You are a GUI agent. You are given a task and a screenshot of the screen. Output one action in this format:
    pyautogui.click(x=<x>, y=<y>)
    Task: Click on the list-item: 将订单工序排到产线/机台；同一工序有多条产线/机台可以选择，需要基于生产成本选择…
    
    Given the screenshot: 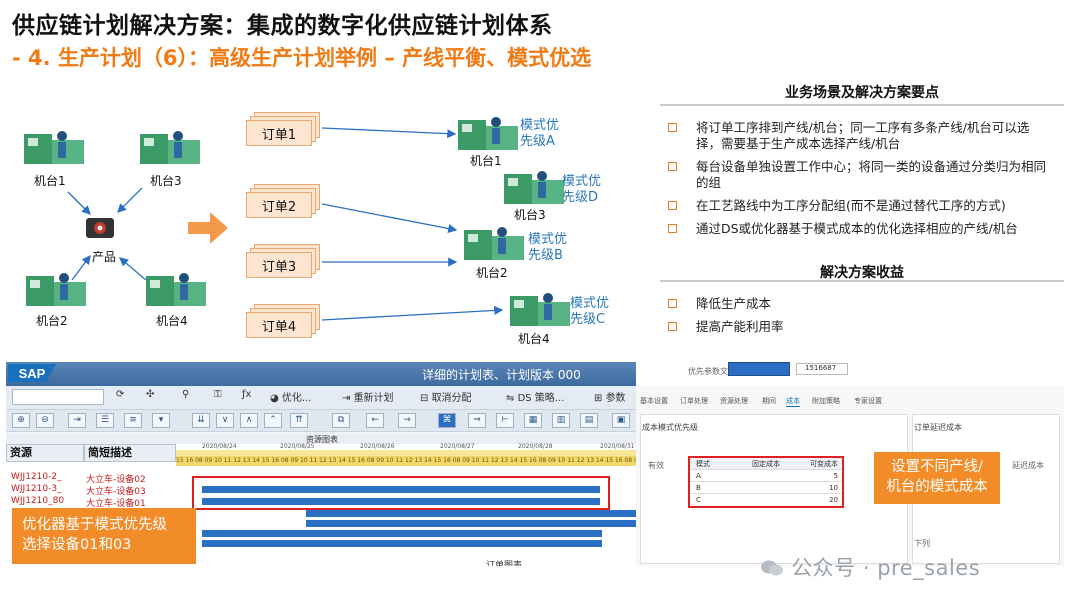 What is the action you would take?
    pyautogui.click(x=855, y=136)
    